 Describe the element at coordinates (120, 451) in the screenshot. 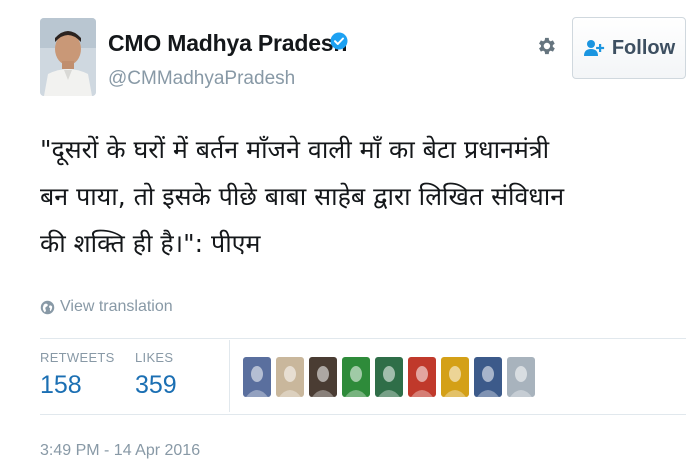

I see `tweet-timestamp: 3:49 PM - 14 Apr 2016` at that location.